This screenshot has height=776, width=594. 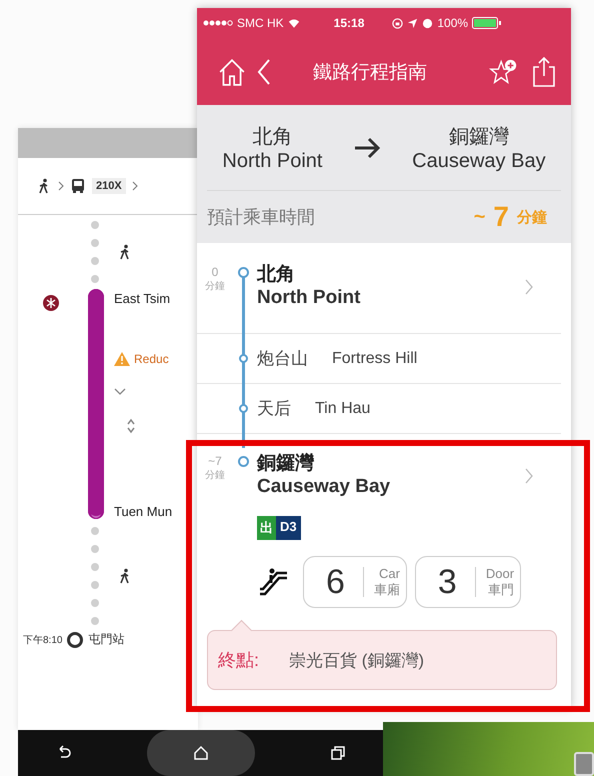 I want to click on position-label: Car, so click(x=389, y=573).